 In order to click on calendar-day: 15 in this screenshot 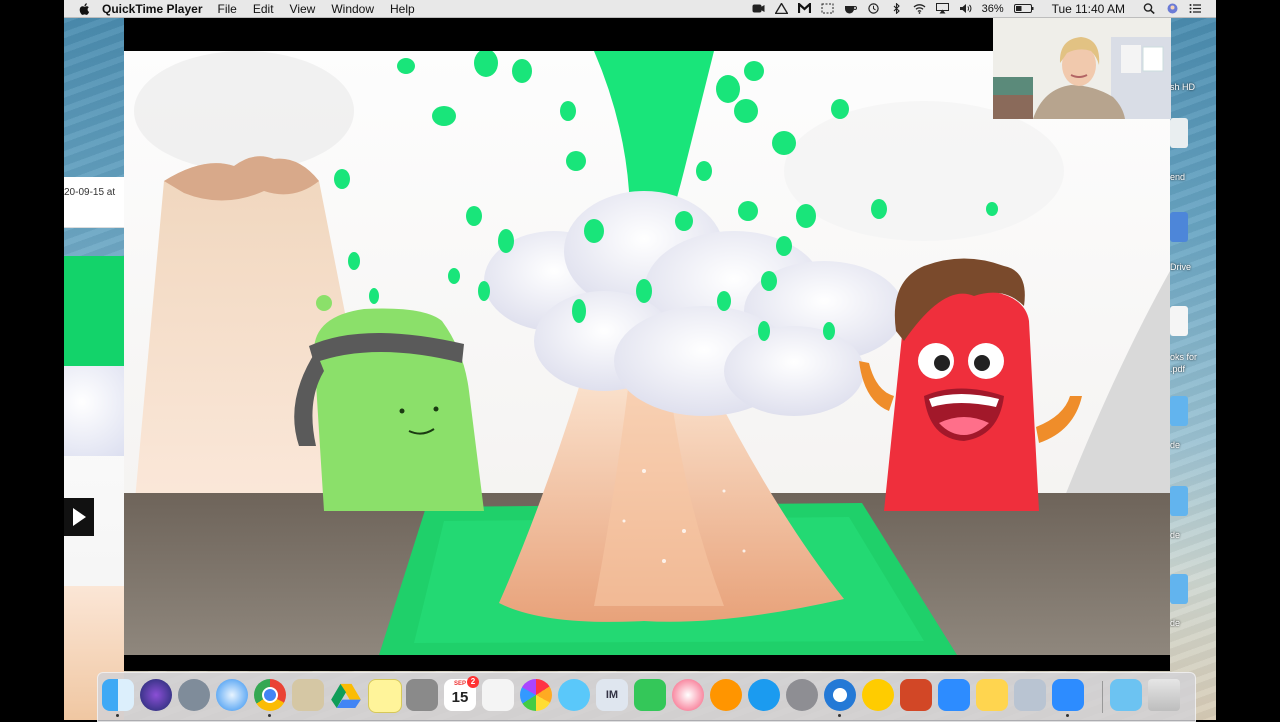, I will do `click(460, 697)`.